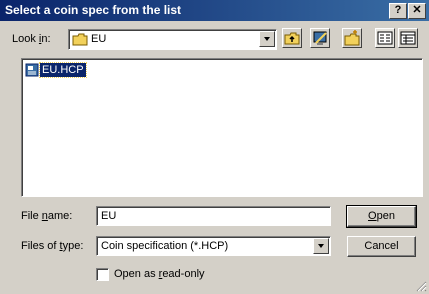 This screenshot has height=294, width=429. What do you see at coordinates (421, 286) in the screenshot?
I see `resize-grip-icon` at bounding box center [421, 286].